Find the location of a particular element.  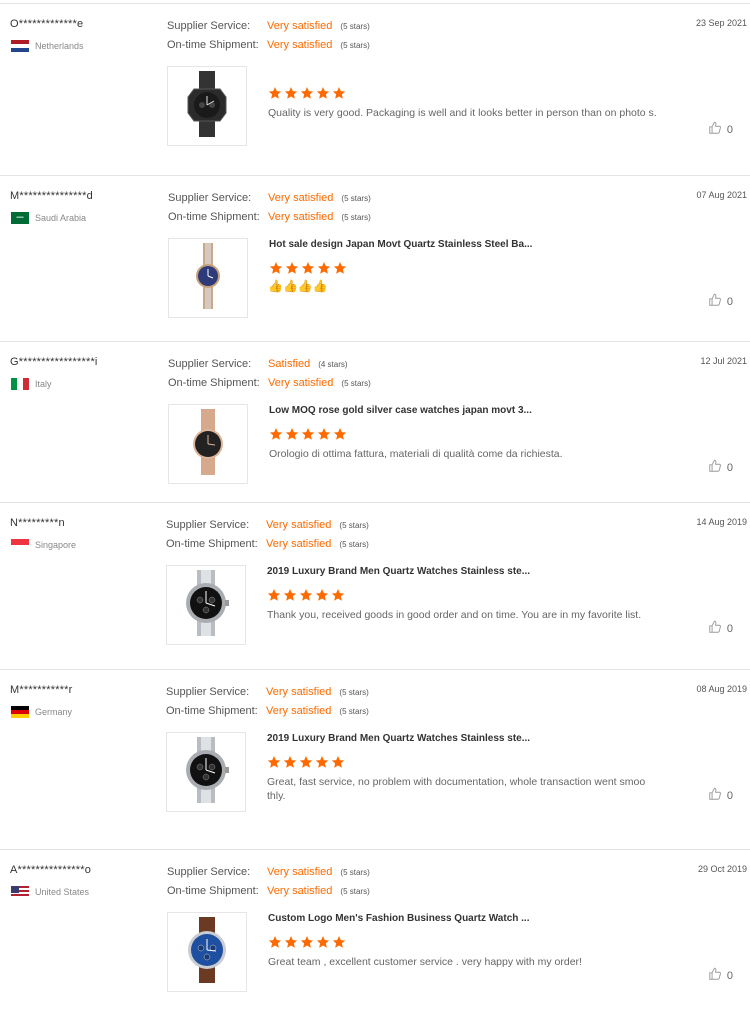

review-date: 29 Oct 2019 is located at coordinates (722, 869).